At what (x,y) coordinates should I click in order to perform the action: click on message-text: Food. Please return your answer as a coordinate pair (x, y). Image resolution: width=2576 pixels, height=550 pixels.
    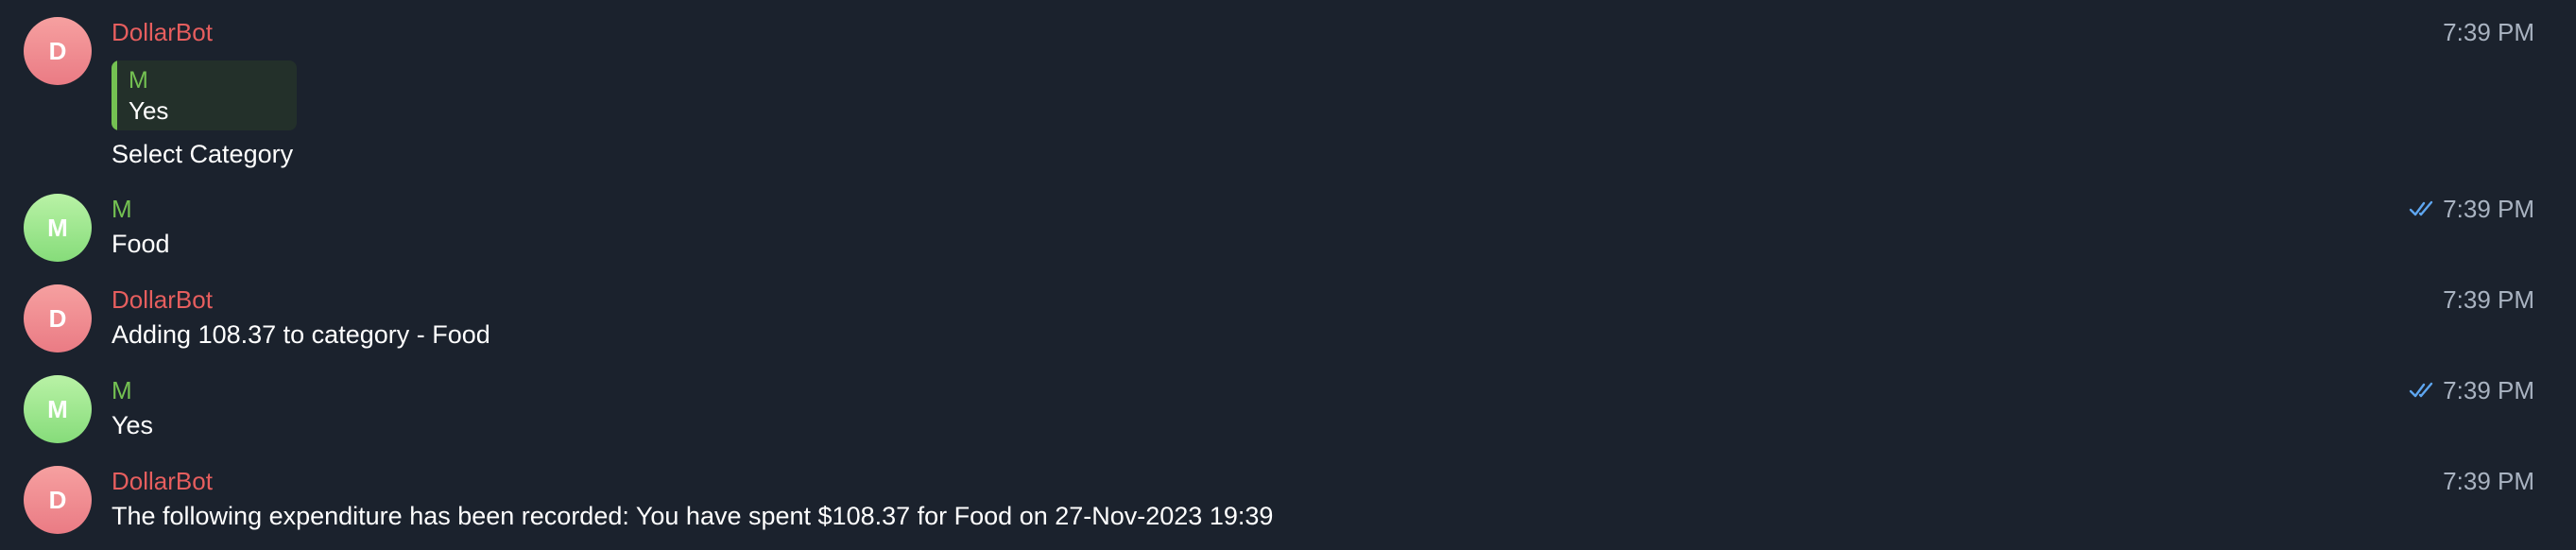
    Looking at the image, I should click on (141, 244).